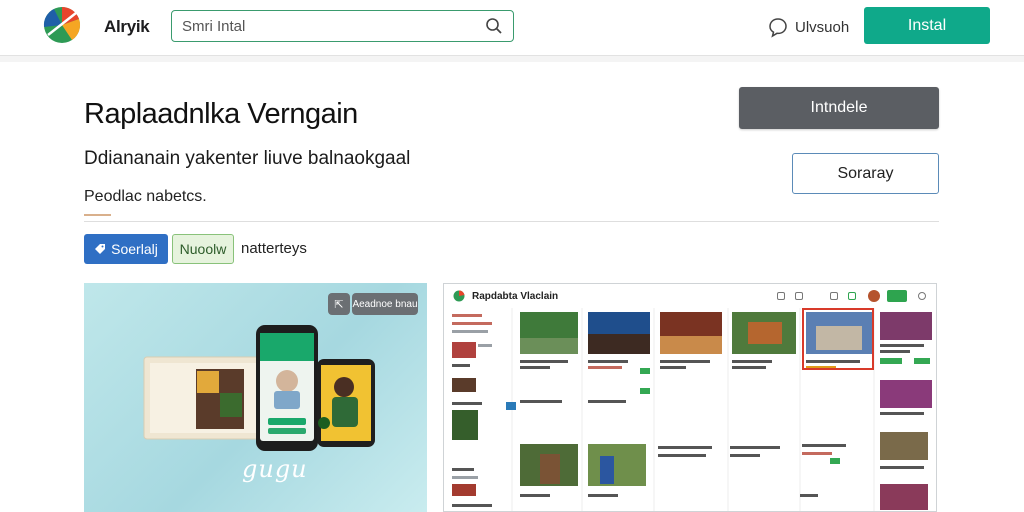  What do you see at coordinates (385, 304) in the screenshot?
I see `hero-label-chip: Aeadnoe bnau` at bounding box center [385, 304].